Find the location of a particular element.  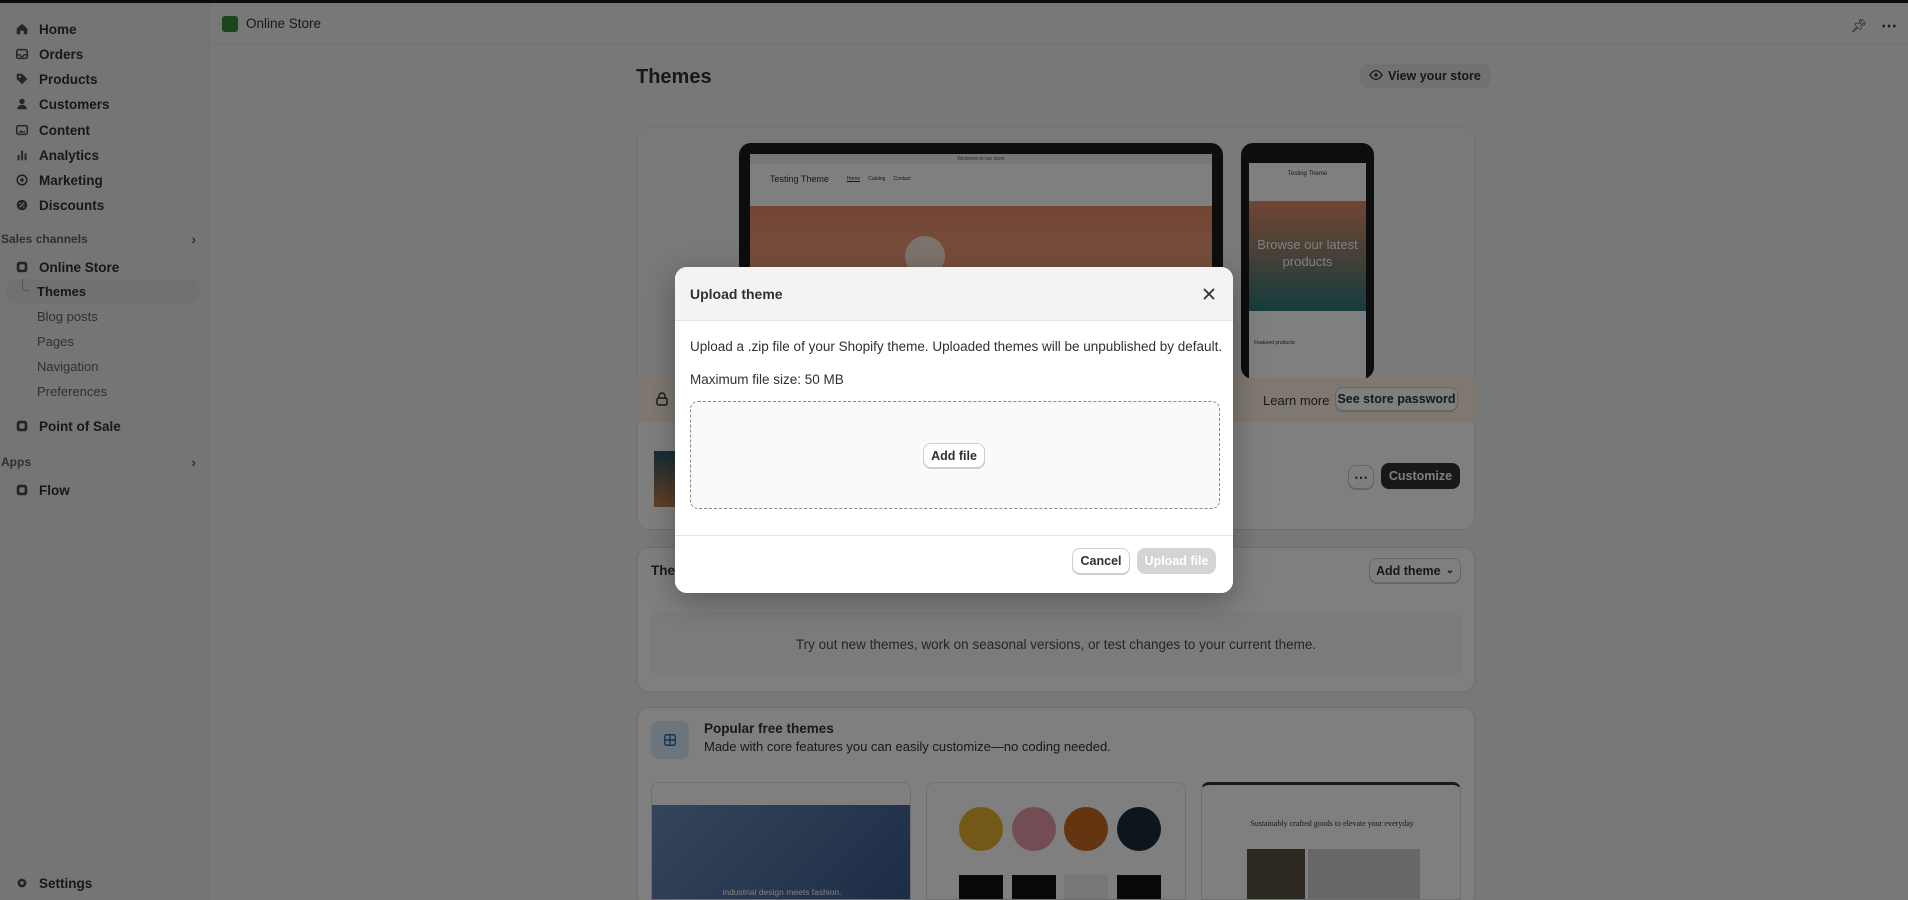

cancel-button: Cancel is located at coordinates (1101, 561).